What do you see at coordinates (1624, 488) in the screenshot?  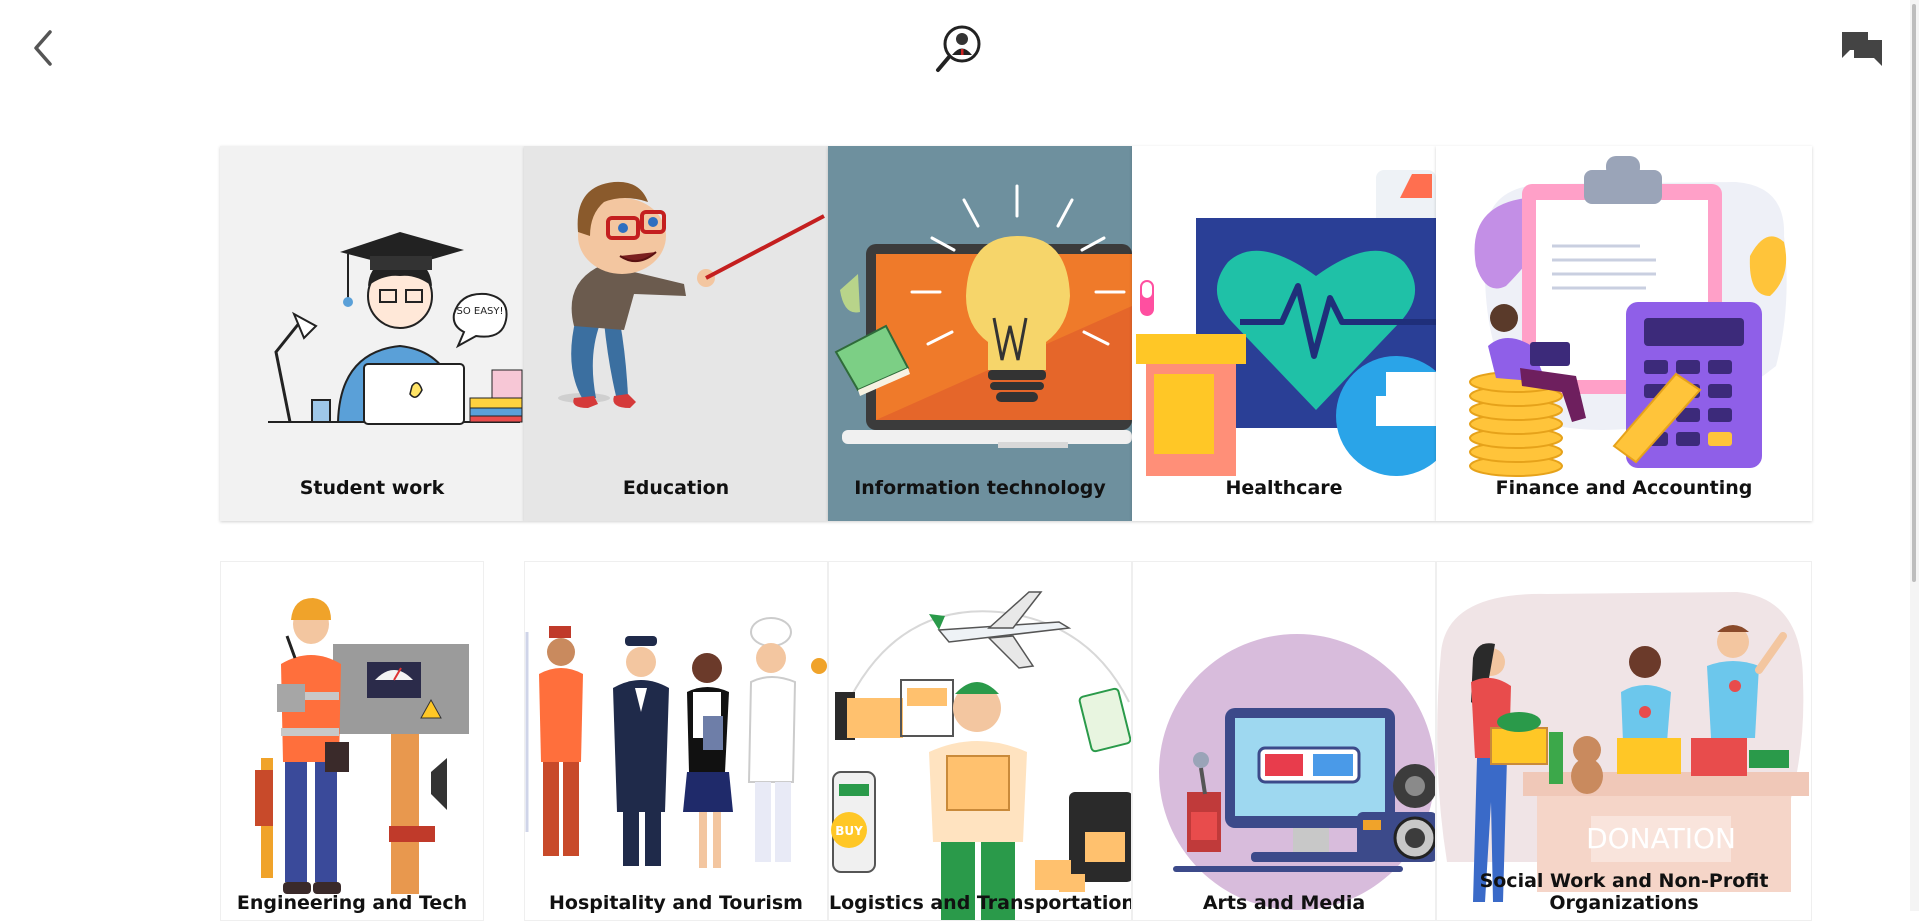 I see `category-label: Finance and Accounting` at bounding box center [1624, 488].